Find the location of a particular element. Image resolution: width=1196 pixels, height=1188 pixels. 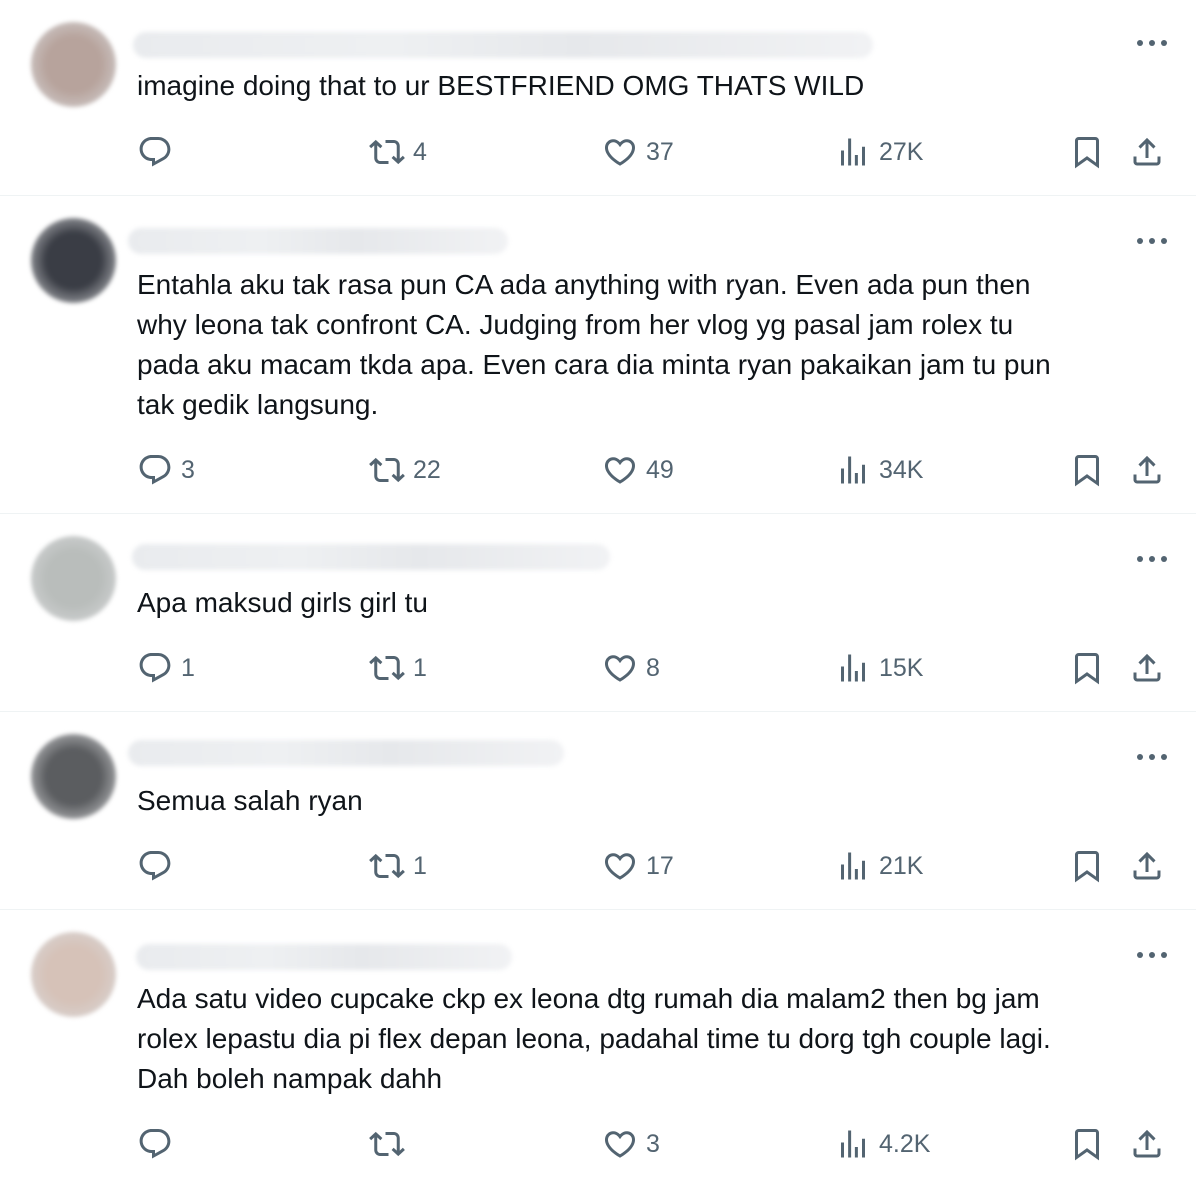

like-count: 8 is located at coordinates (653, 667).